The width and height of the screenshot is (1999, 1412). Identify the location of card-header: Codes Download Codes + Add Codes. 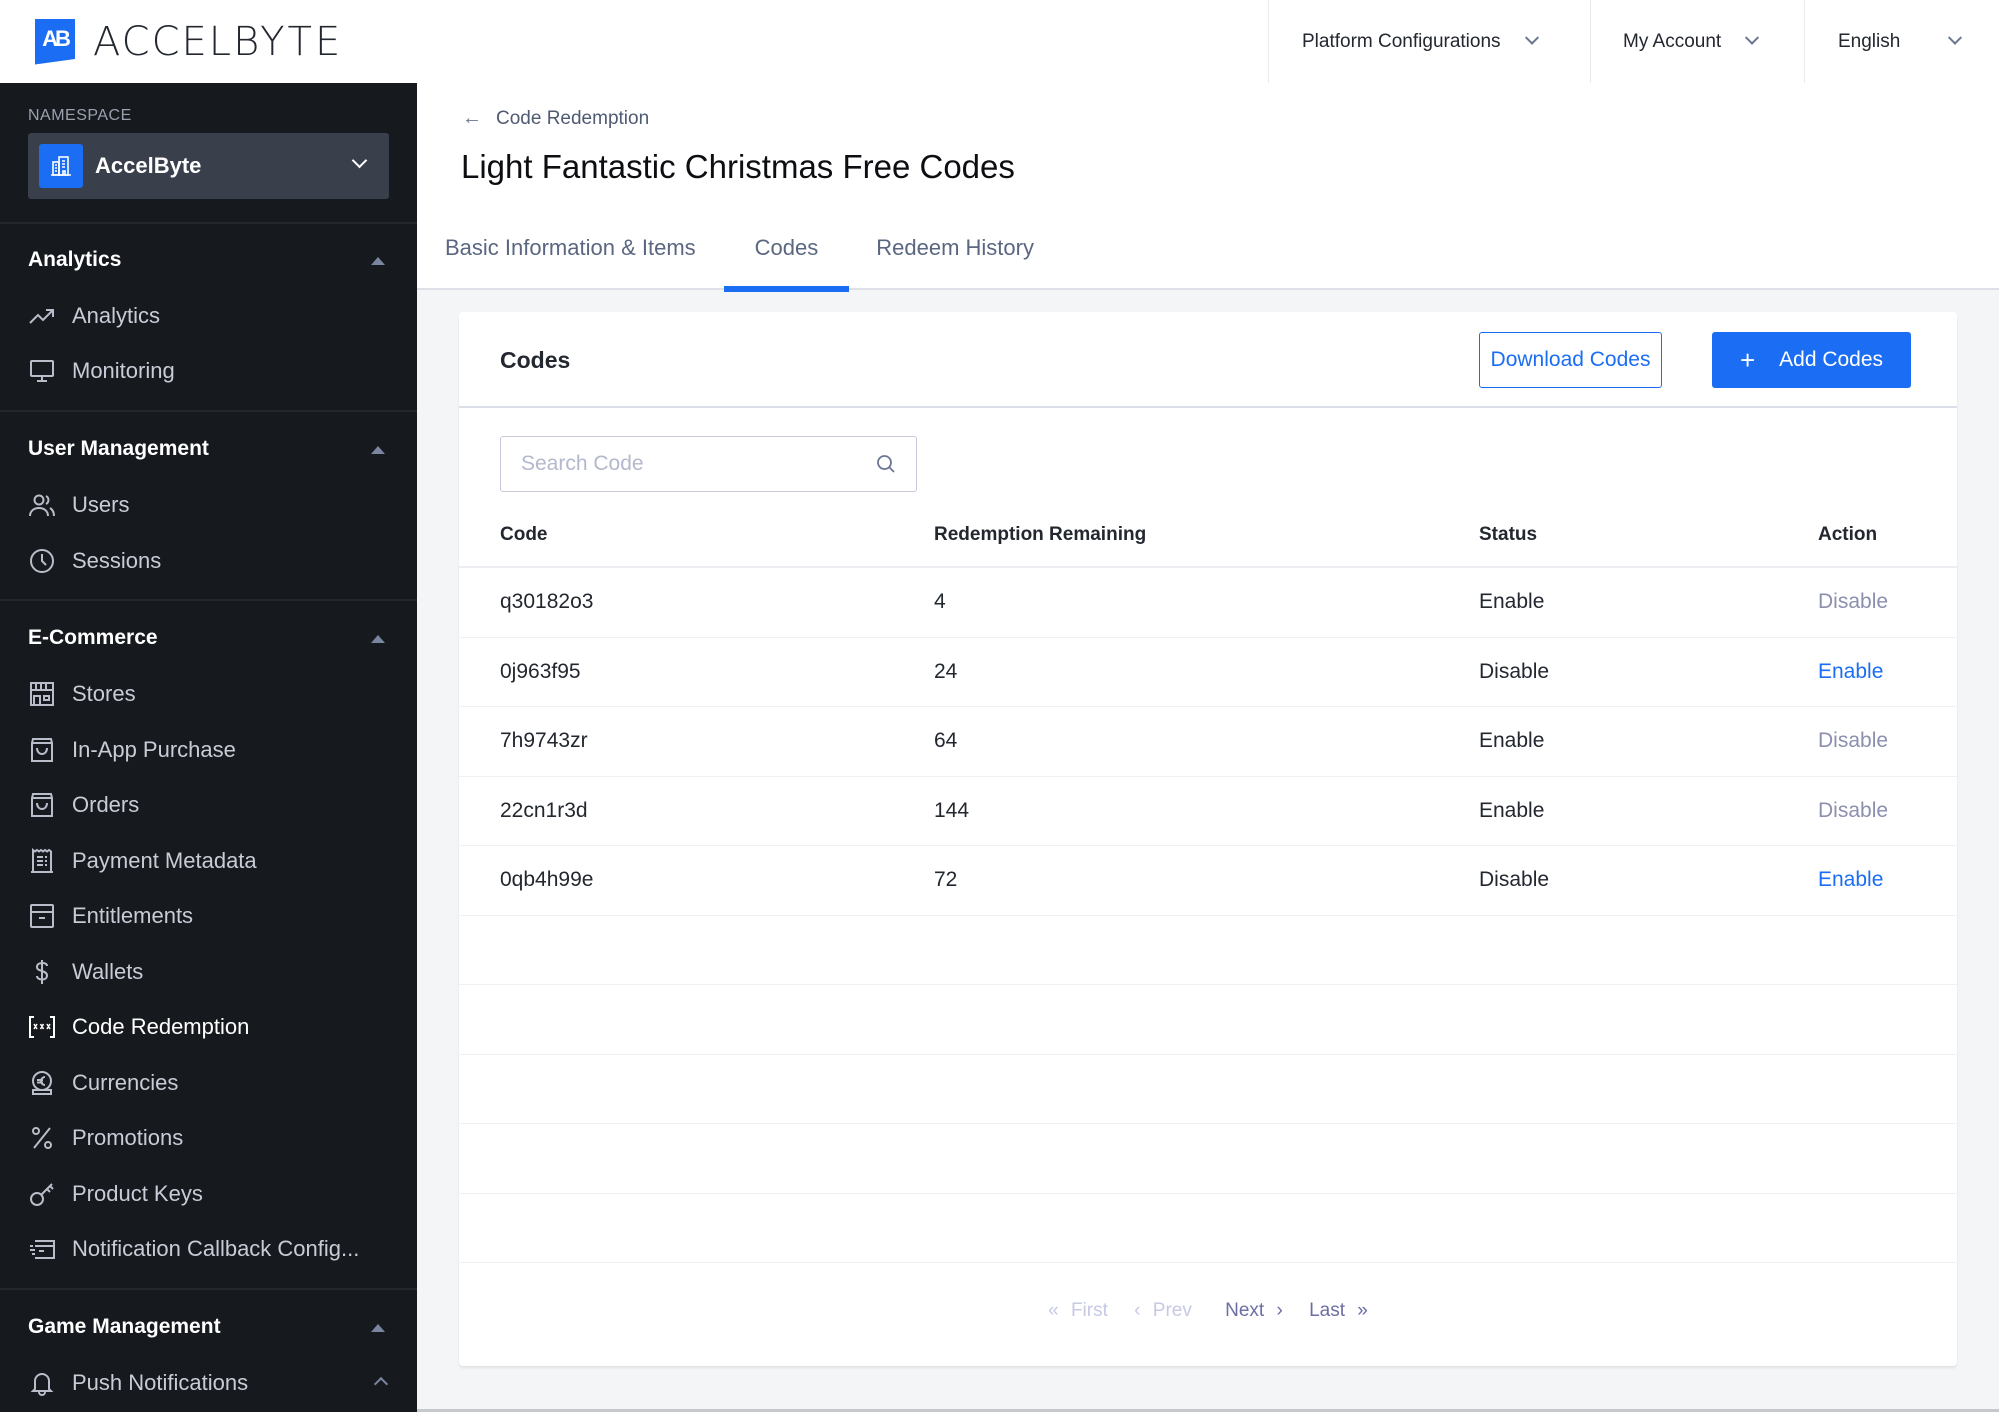
(1208, 360).